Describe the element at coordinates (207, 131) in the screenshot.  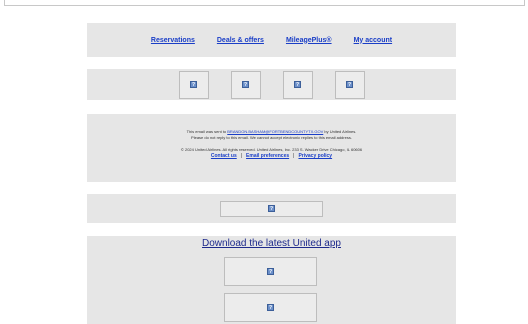
I see `sent-to-prefix: This email was sent to` at that location.